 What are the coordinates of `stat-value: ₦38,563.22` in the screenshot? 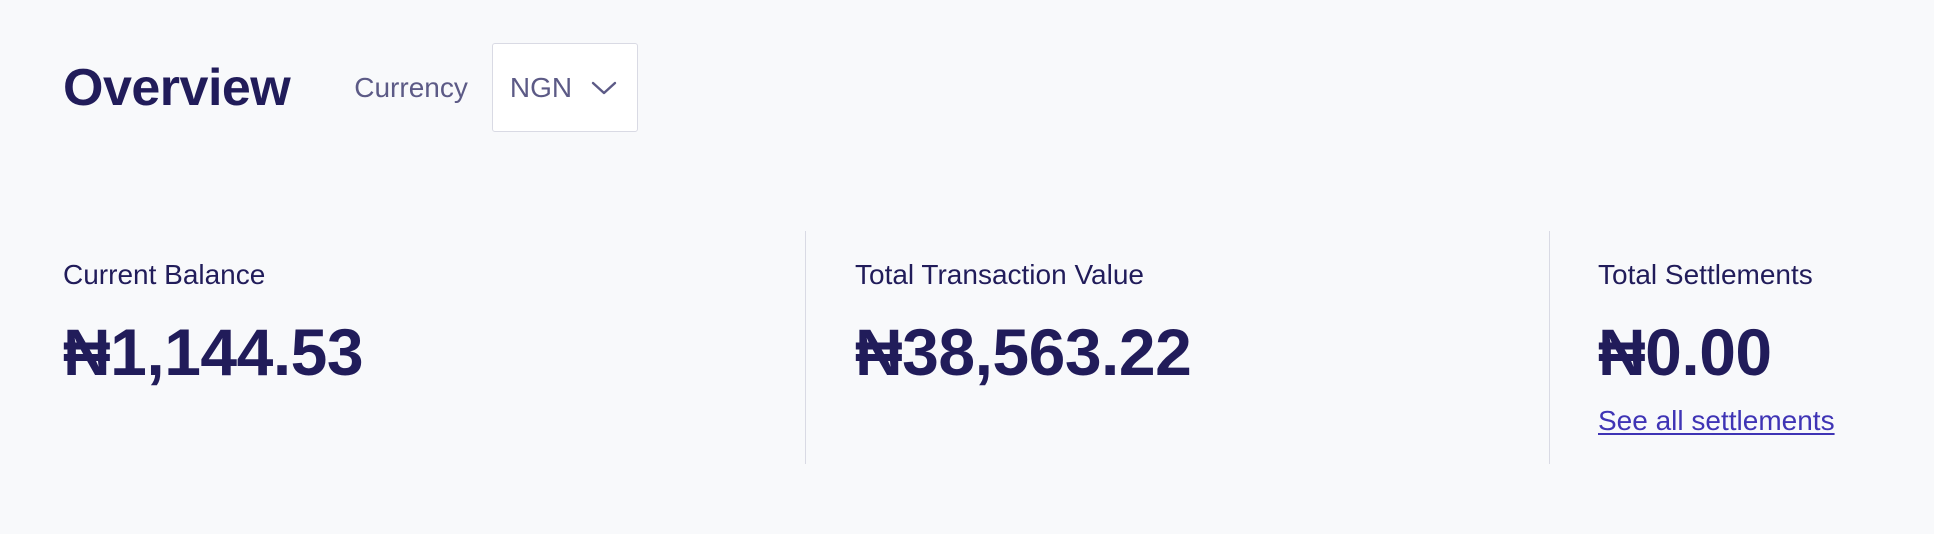 It's located at (1023, 352).